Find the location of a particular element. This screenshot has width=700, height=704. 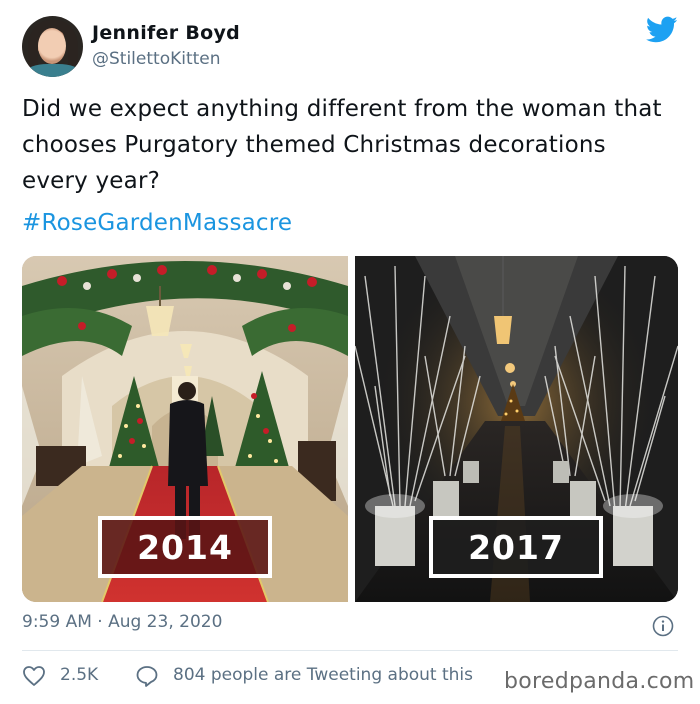

hashtag-link: #RoseGardenMassacre is located at coordinates (157, 223).